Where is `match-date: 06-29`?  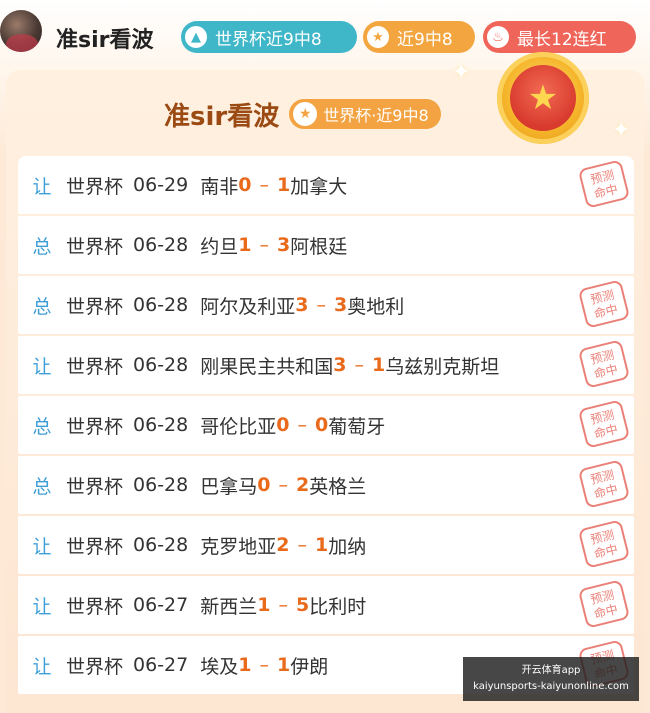
match-date: 06-29 is located at coordinates (161, 185).